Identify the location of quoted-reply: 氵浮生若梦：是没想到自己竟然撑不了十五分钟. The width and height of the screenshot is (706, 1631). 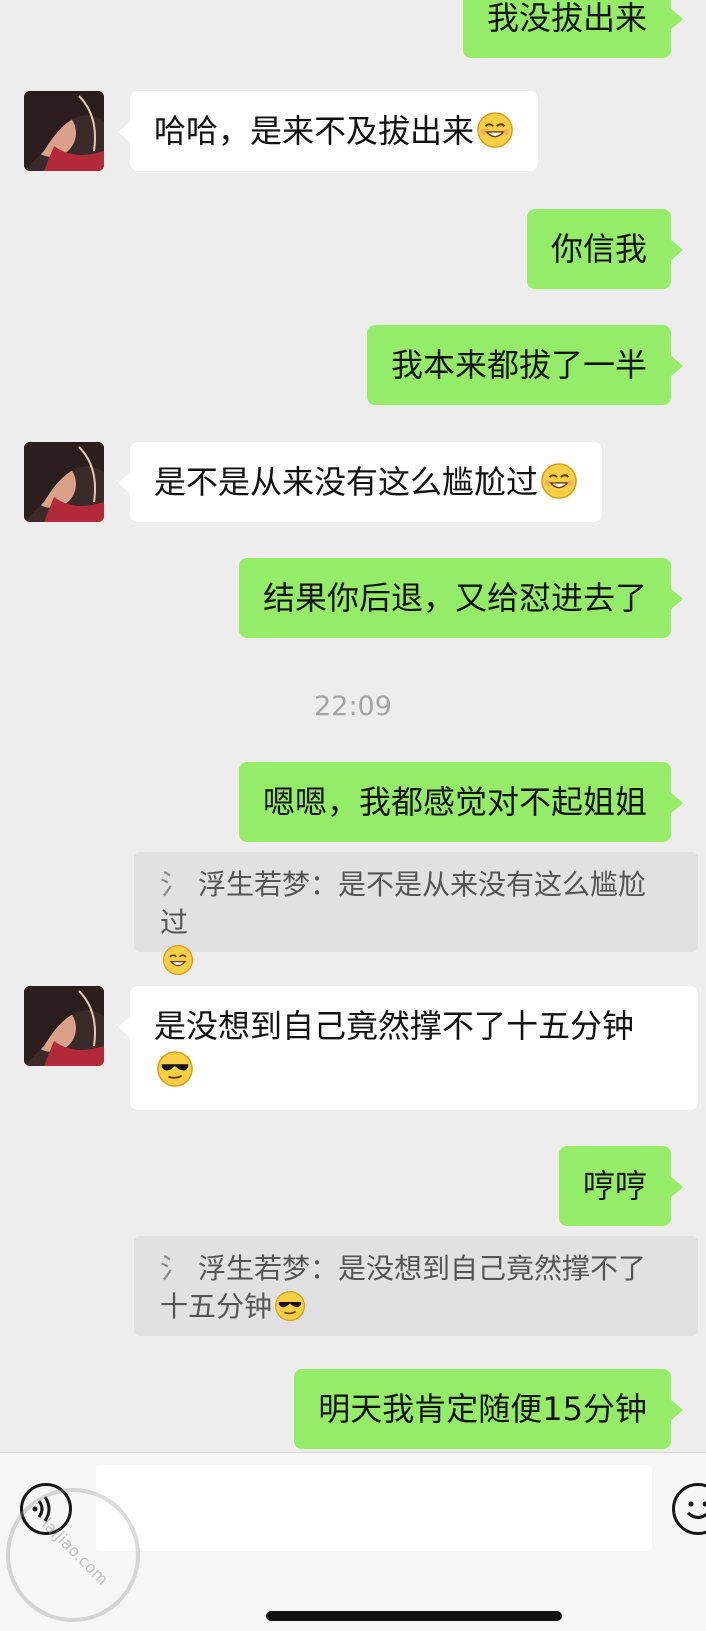
(416, 1286).